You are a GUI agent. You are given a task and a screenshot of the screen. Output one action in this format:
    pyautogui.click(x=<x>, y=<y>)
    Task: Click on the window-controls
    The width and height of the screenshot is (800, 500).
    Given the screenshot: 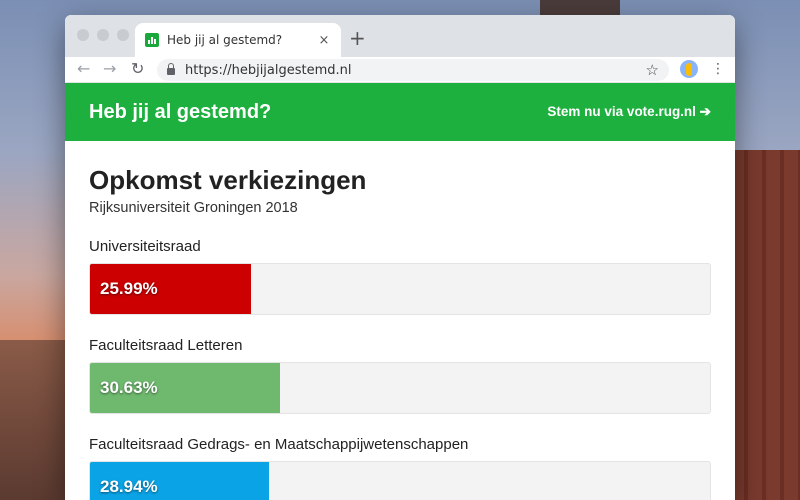 What is the action you would take?
    pyautogui.click(x=103, y=35)
    